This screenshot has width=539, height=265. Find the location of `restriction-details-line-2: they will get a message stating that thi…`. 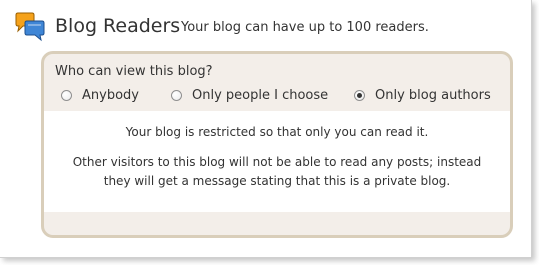

restriction-details-line-2: they will get a message stating that thi… is located at coordinates (277, 181).